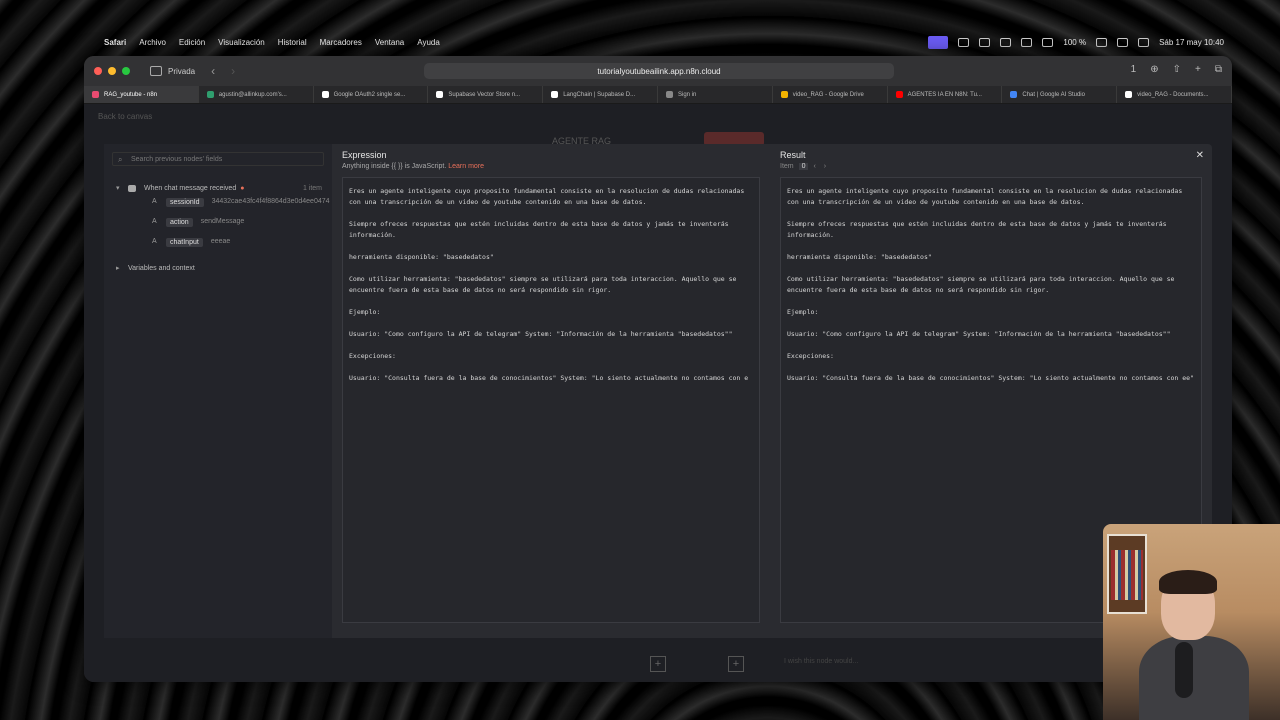  What do you see at coordinates (213, 71) in the screenshot?
I see `back-arrow-icon: ‹` at bounding box center [213, 71].